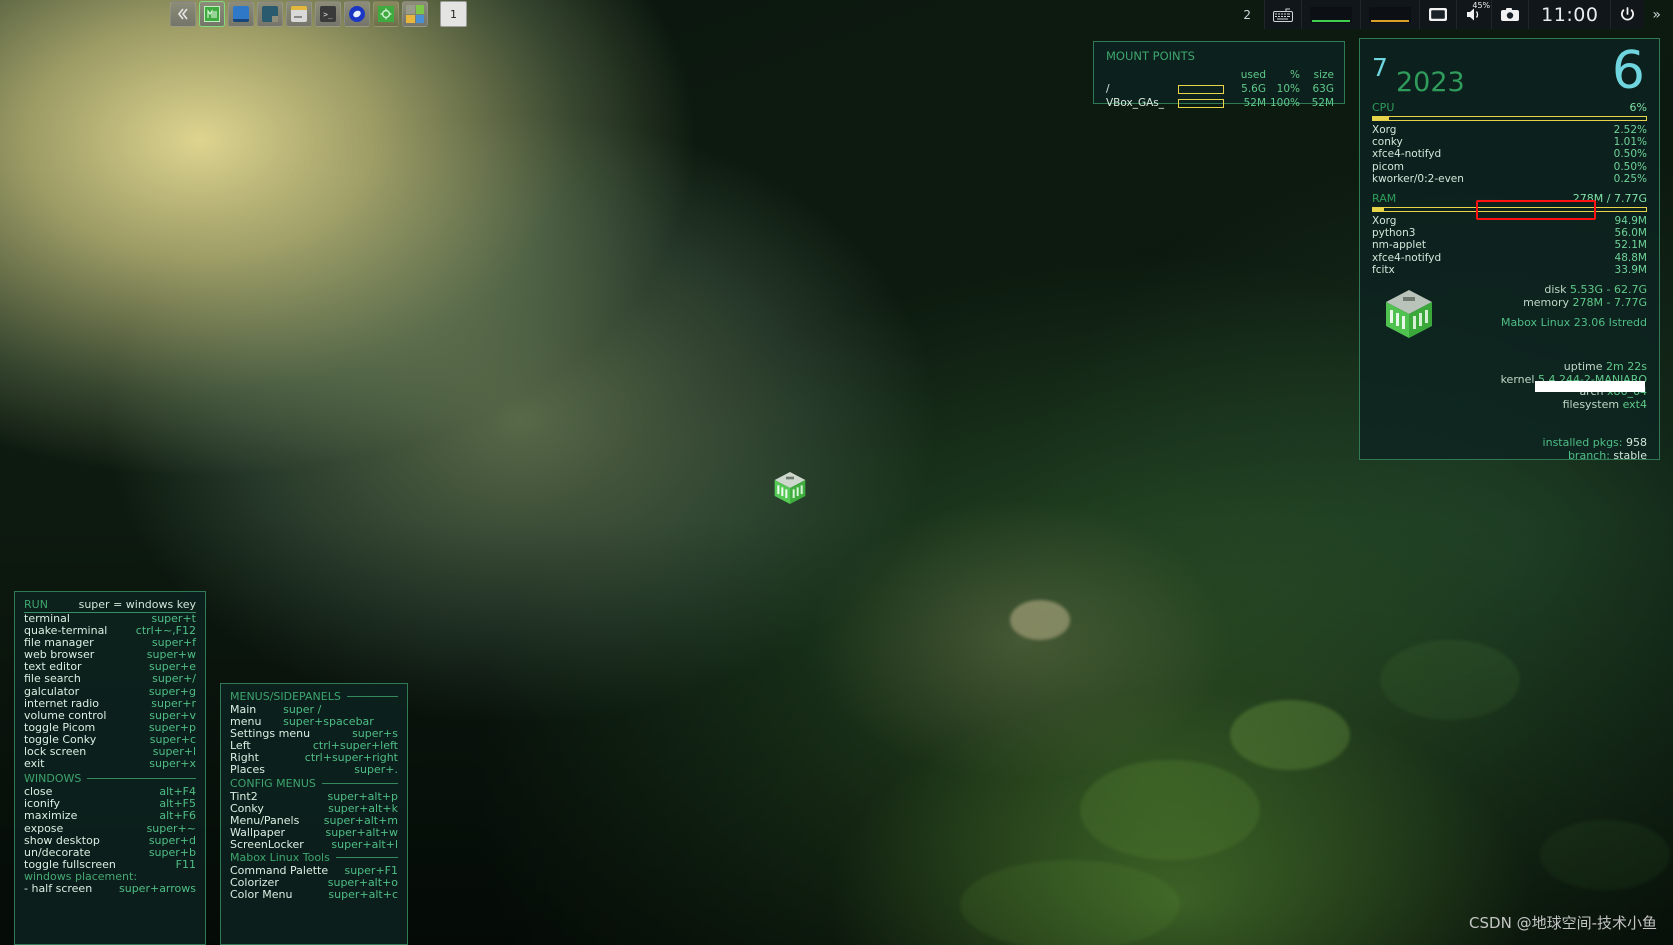 The width and height of the screenshot is (1673, 945). I want to click on package-info: installed pkgs: 958 branch: stable, so click(1594, 449).